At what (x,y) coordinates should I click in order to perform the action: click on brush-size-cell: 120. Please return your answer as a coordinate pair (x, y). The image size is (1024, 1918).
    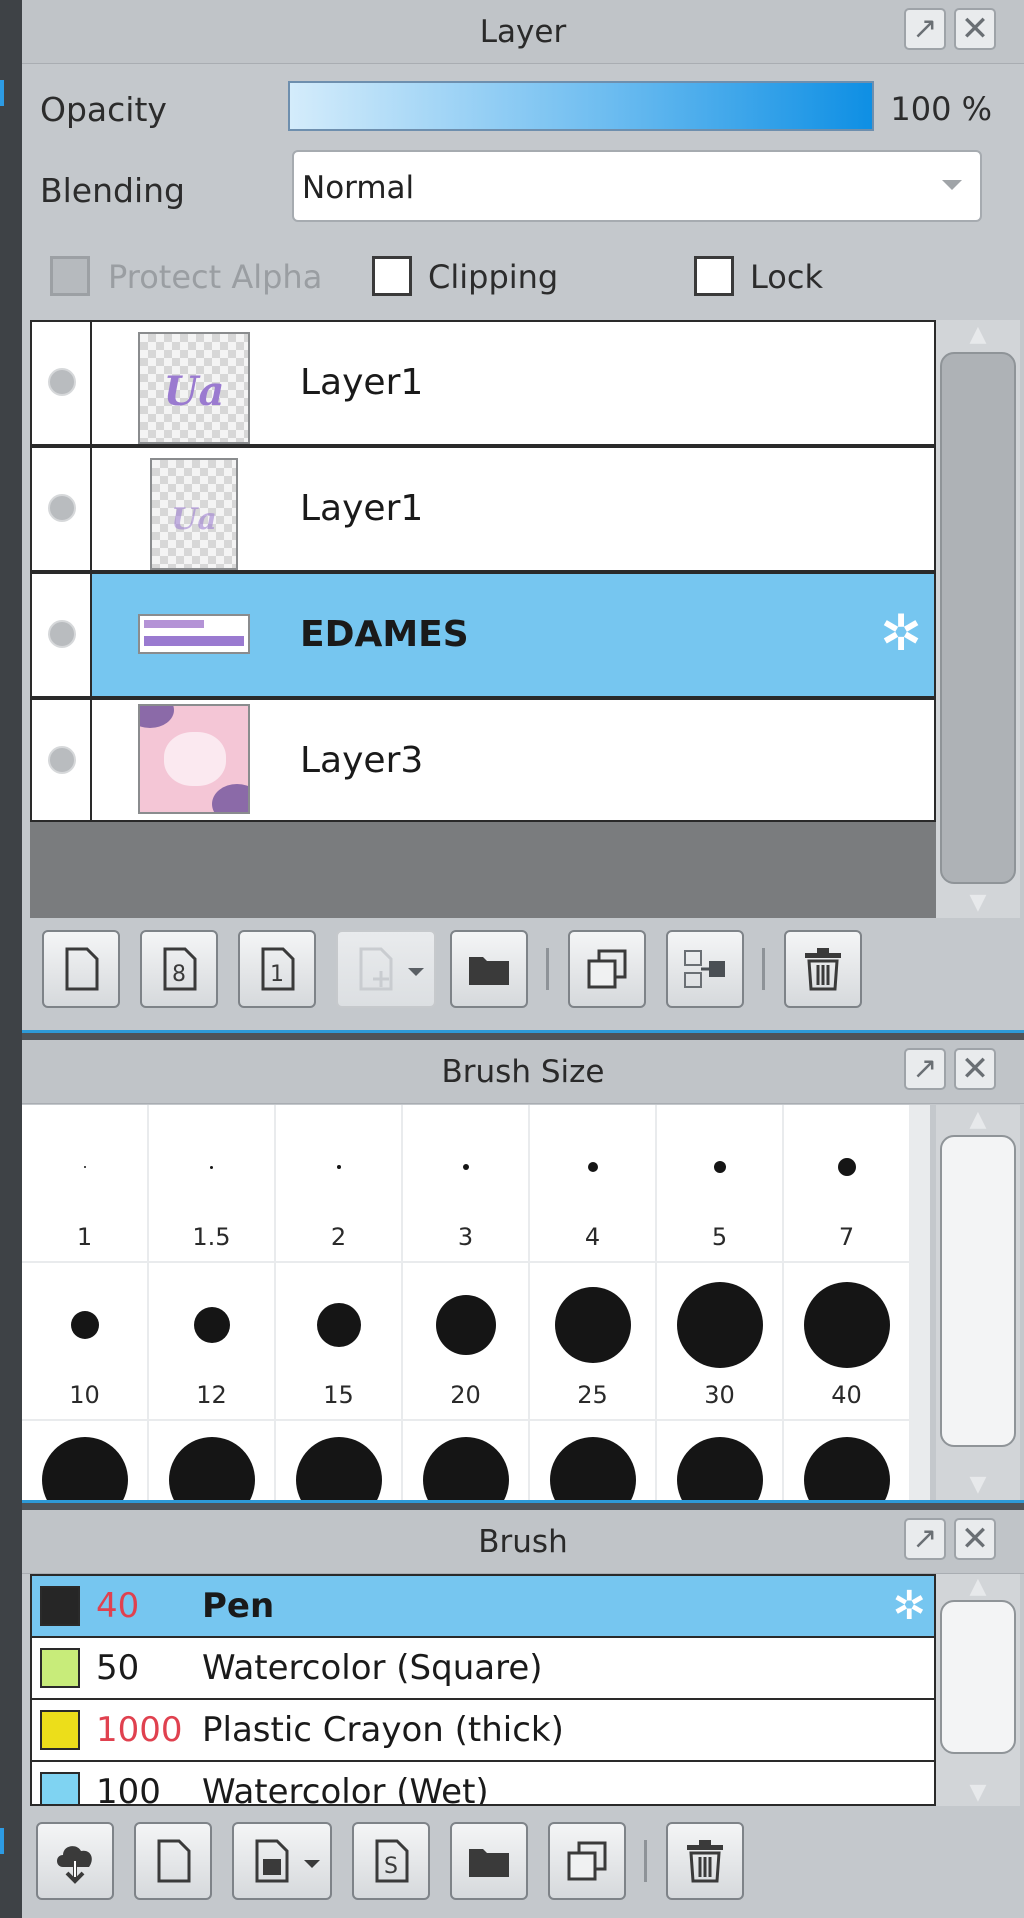
    Looking at the image, I should click on (719, 1460).